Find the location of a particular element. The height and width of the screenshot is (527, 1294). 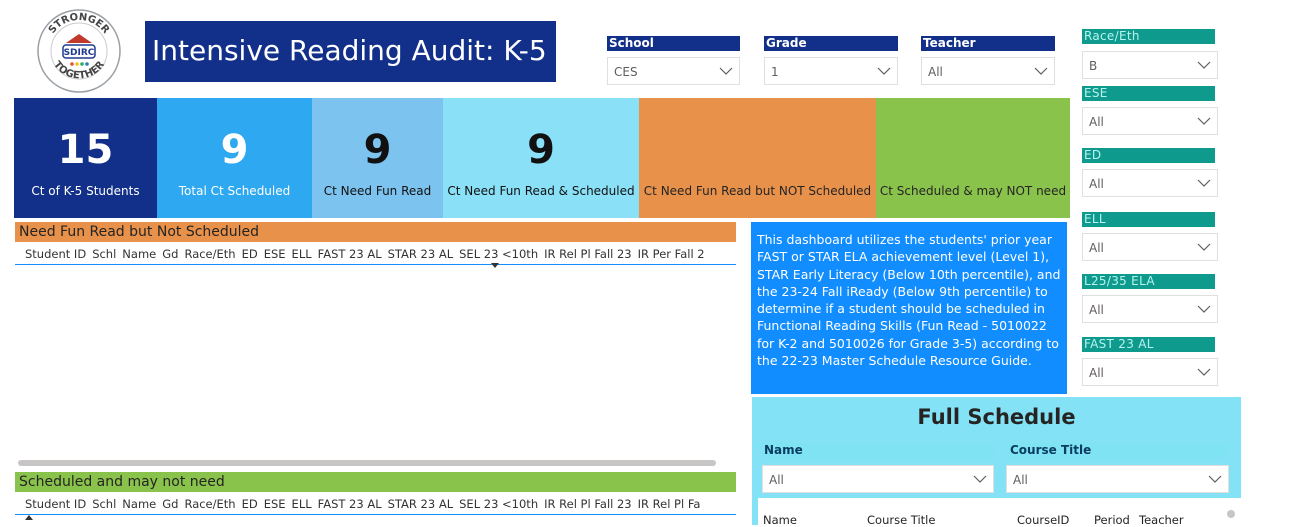

dashboard-title-text: Intensive Reading Audit: K-5 is located at coordinates (349, 50).